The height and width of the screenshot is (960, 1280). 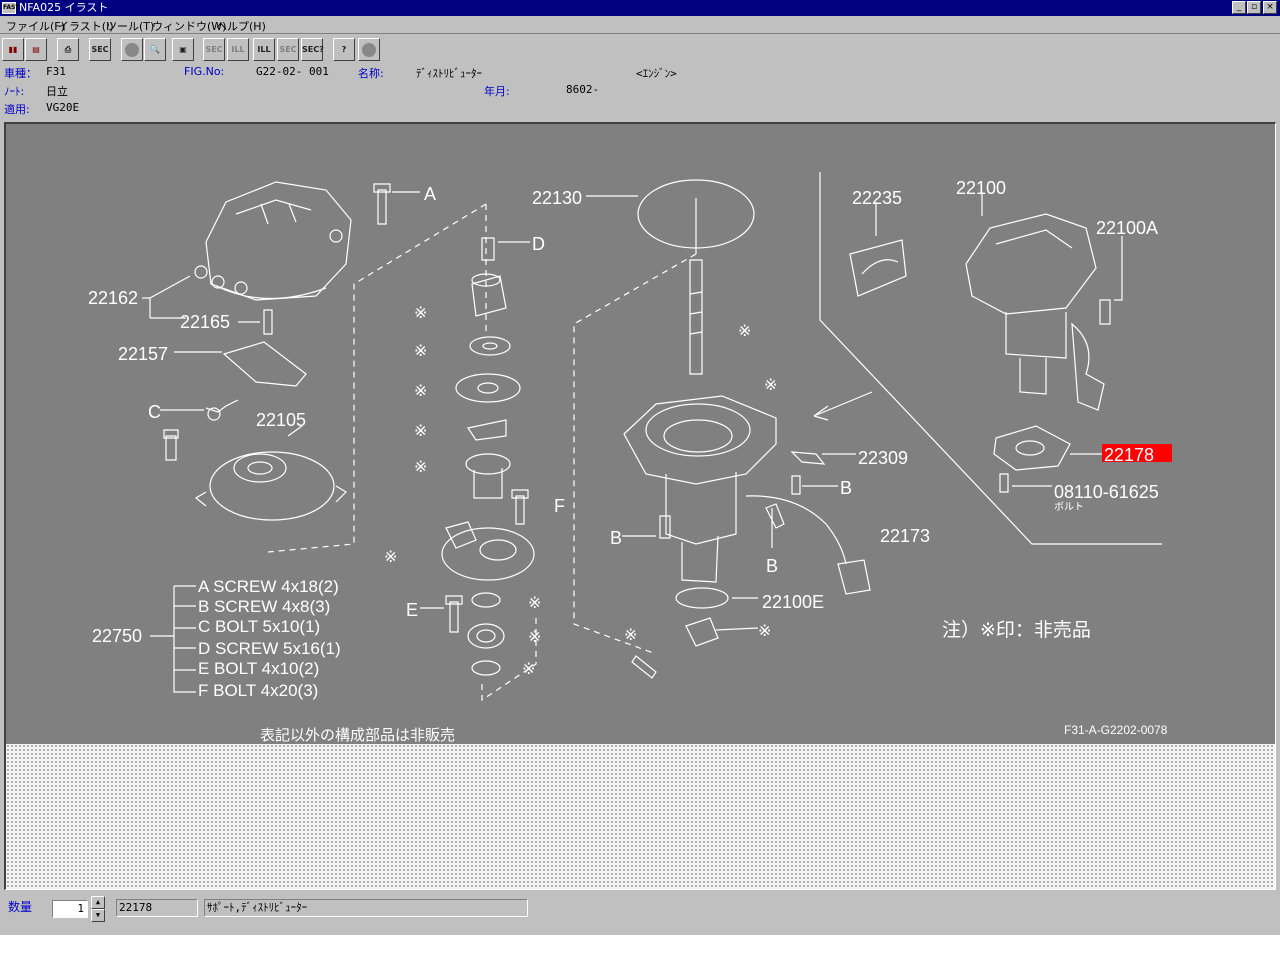 What do you see at coordinates (292, 71) in the screenshot?
I see `fig-value: G22-02- 001` at bounding box center [292, 71].